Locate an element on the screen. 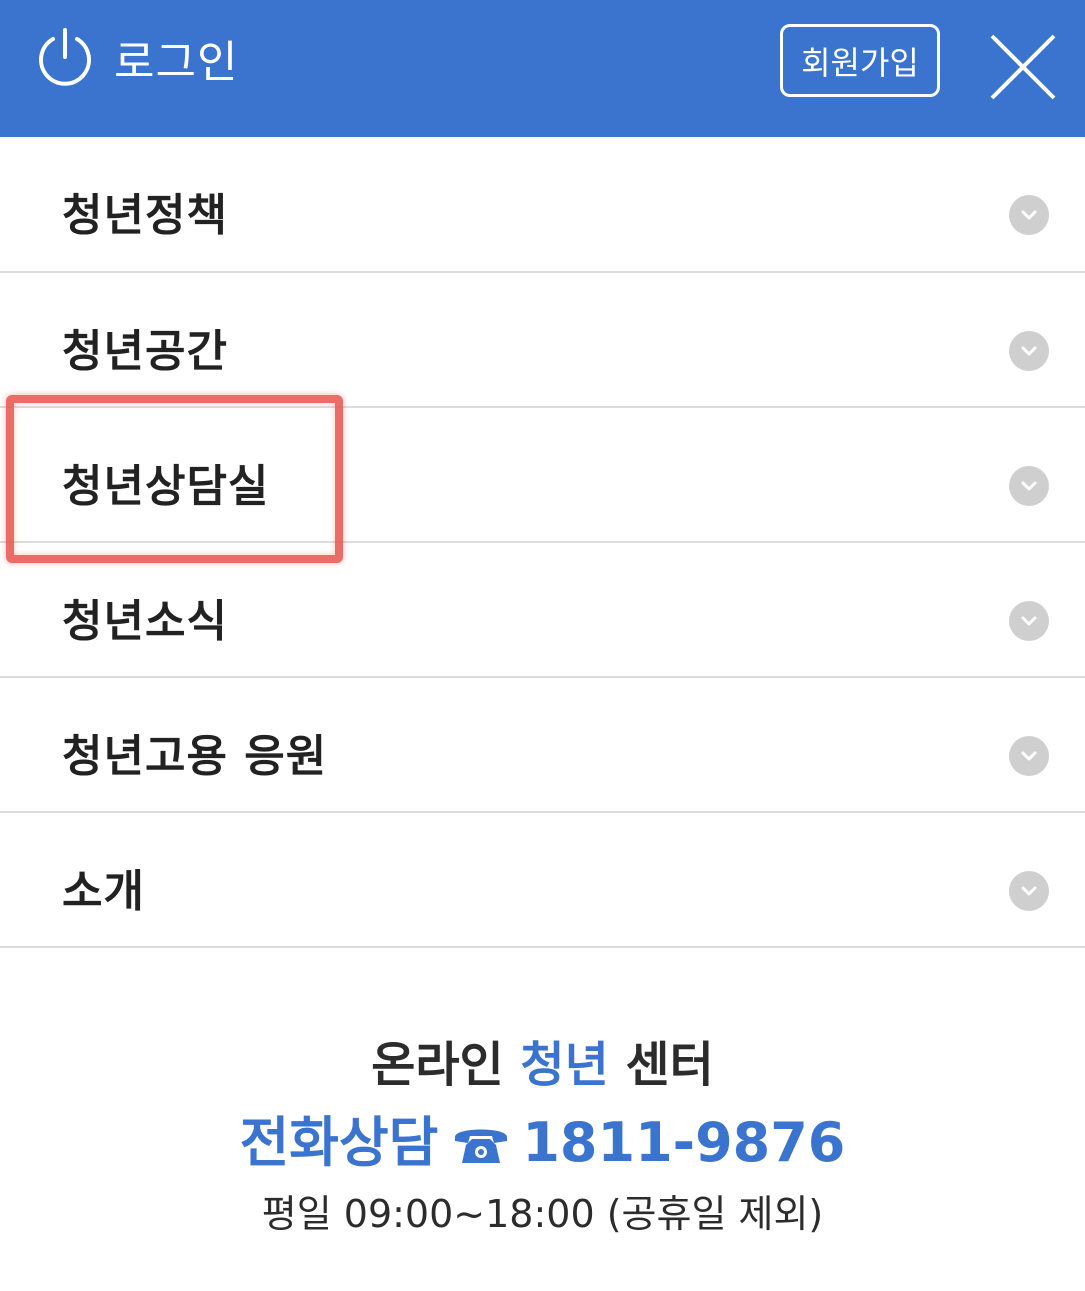  menu-item-youth-counseling: 청년상담실 is located at coordinates (542, 475).